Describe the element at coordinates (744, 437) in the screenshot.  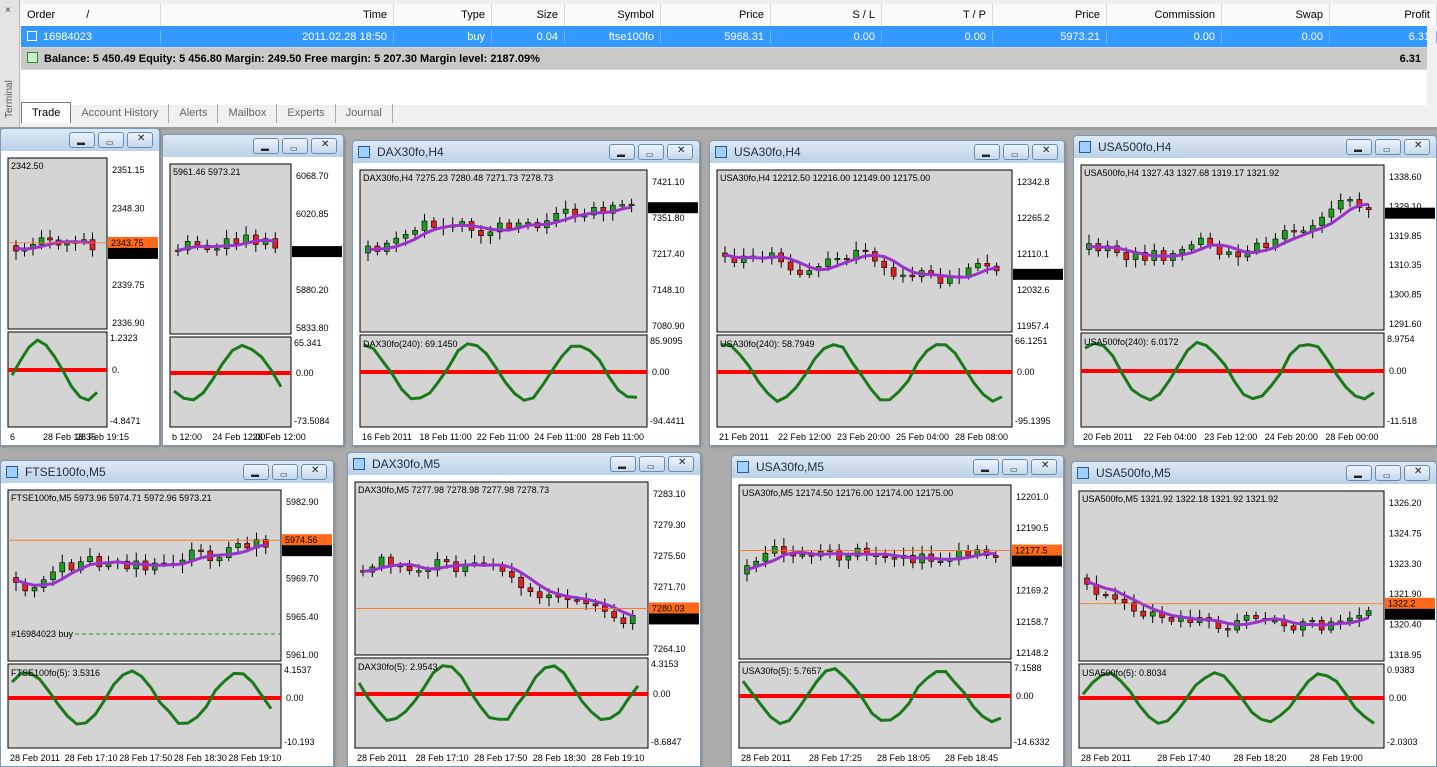
I see `time-tick-label: 21 Feb 2011` at that location.